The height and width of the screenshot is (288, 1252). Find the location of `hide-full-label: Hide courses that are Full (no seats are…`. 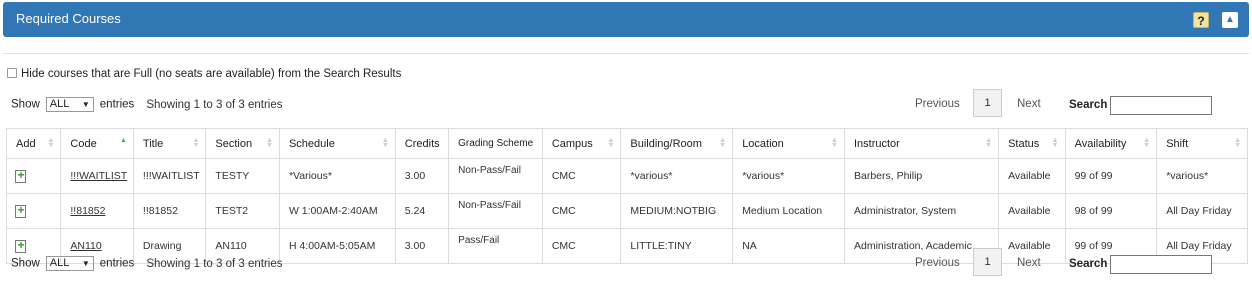

hide-full-label: Hide courses that are Full (no seats are… is located at coordinates (211, 74).